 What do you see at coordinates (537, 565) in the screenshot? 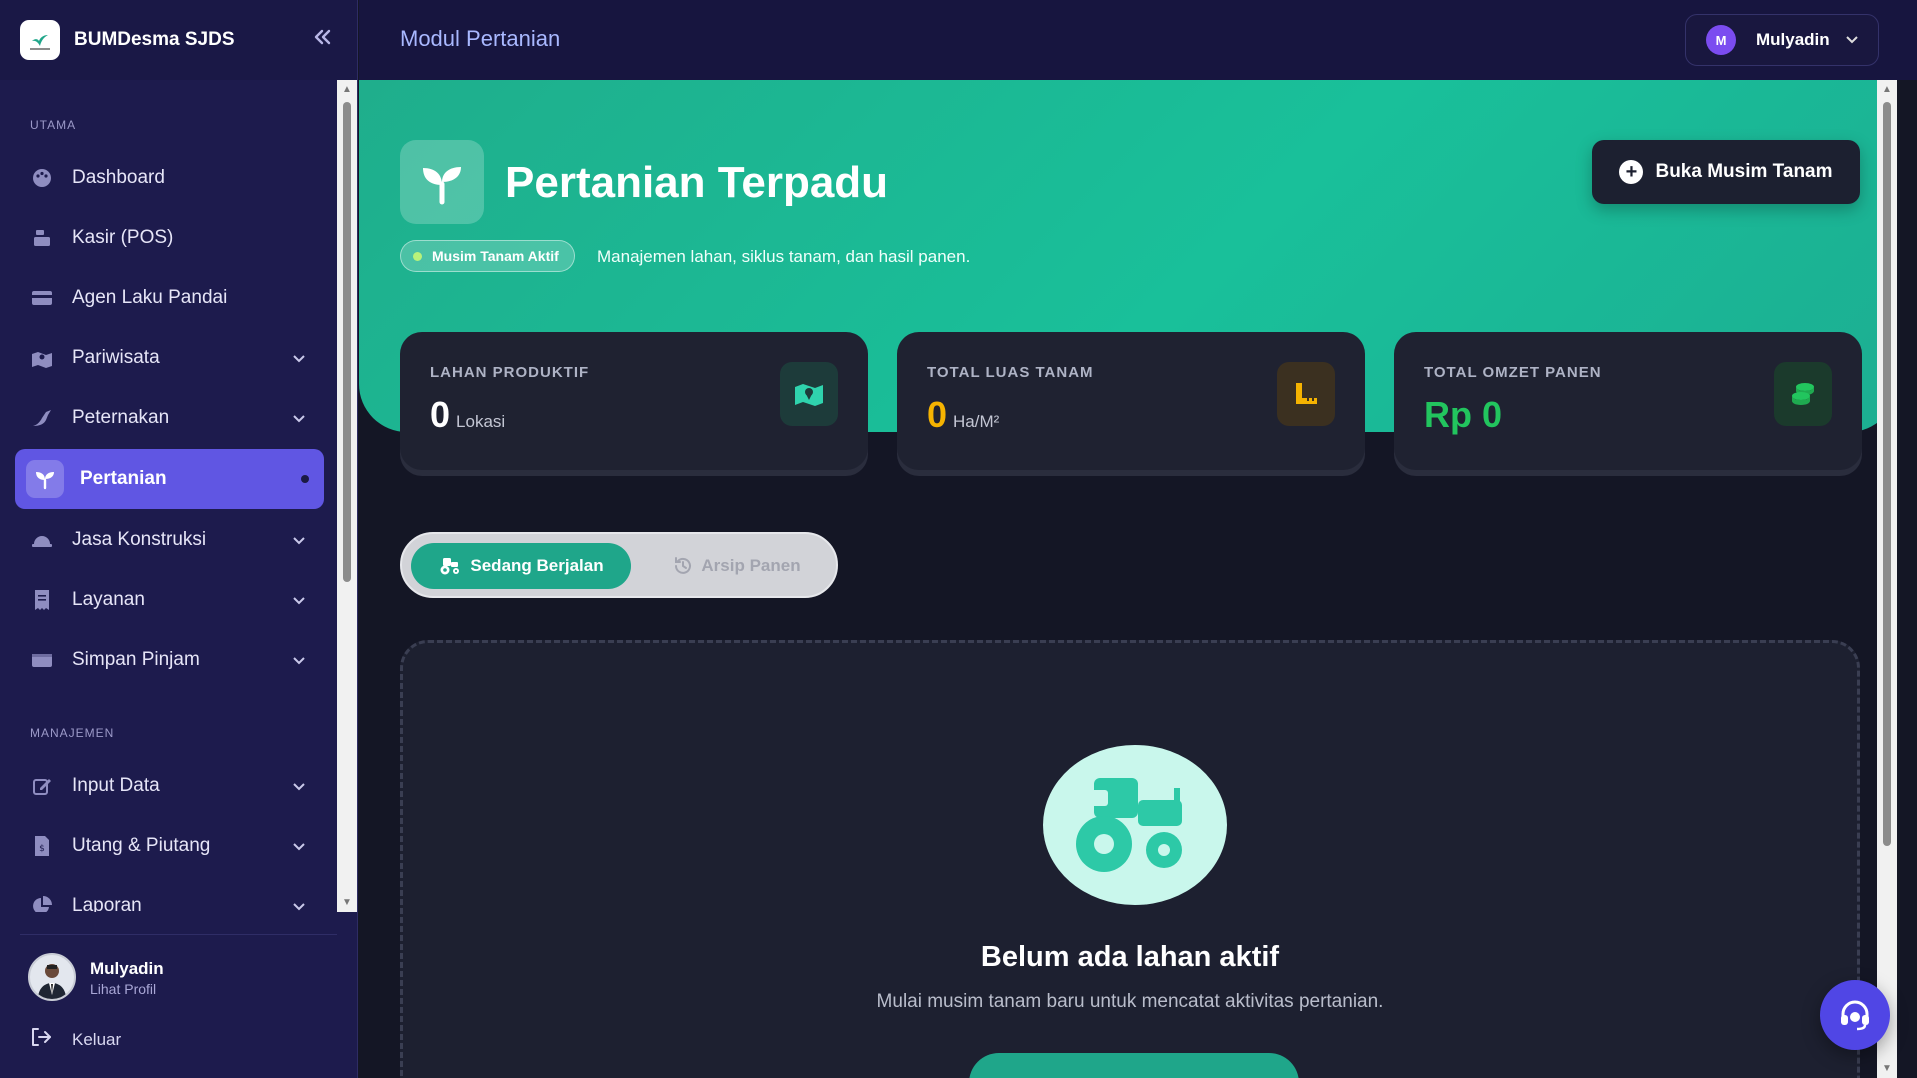
I see `tab-label: Sedang Berjalan` at bounding box center [537, 565].